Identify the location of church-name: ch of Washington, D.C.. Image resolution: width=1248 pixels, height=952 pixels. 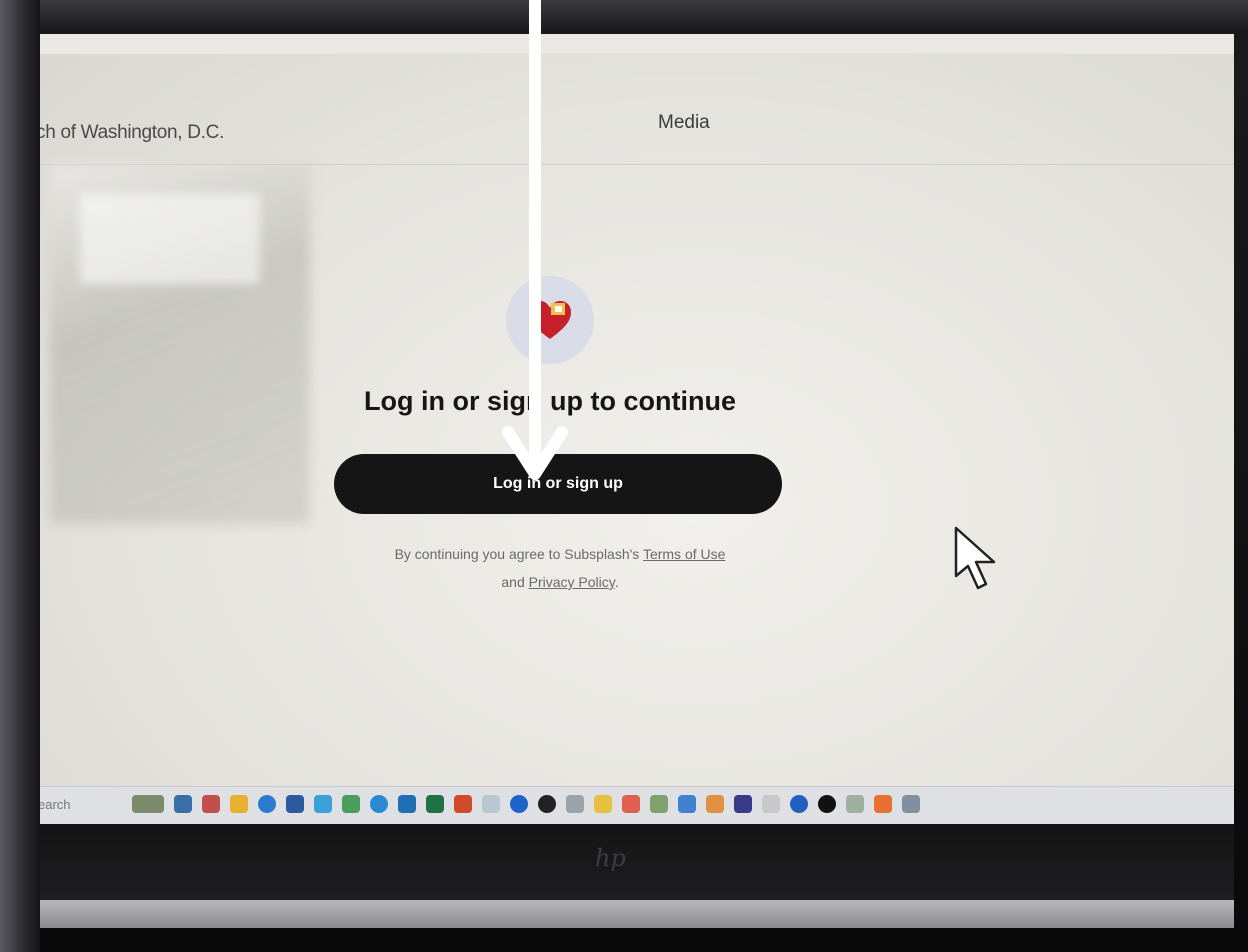
(132, 133).